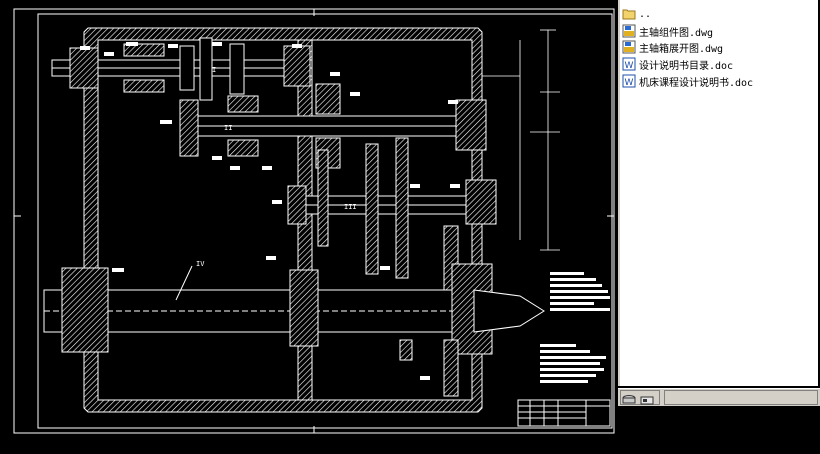 The image size is (820, 454). Describe the element at coordinates (676, 33) in the screenshot. I see `file-name: 主轴组件图.dwg` at that location.